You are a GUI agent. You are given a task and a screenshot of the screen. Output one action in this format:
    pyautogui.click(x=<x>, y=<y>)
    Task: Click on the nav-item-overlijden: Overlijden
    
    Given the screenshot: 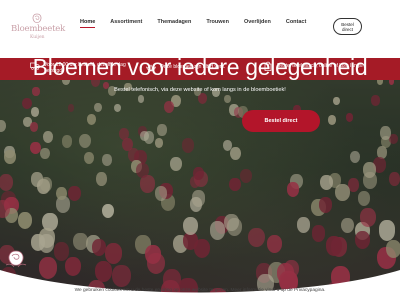 What is the action you would take?
    pyautogui.click(x=257, y=22)
    